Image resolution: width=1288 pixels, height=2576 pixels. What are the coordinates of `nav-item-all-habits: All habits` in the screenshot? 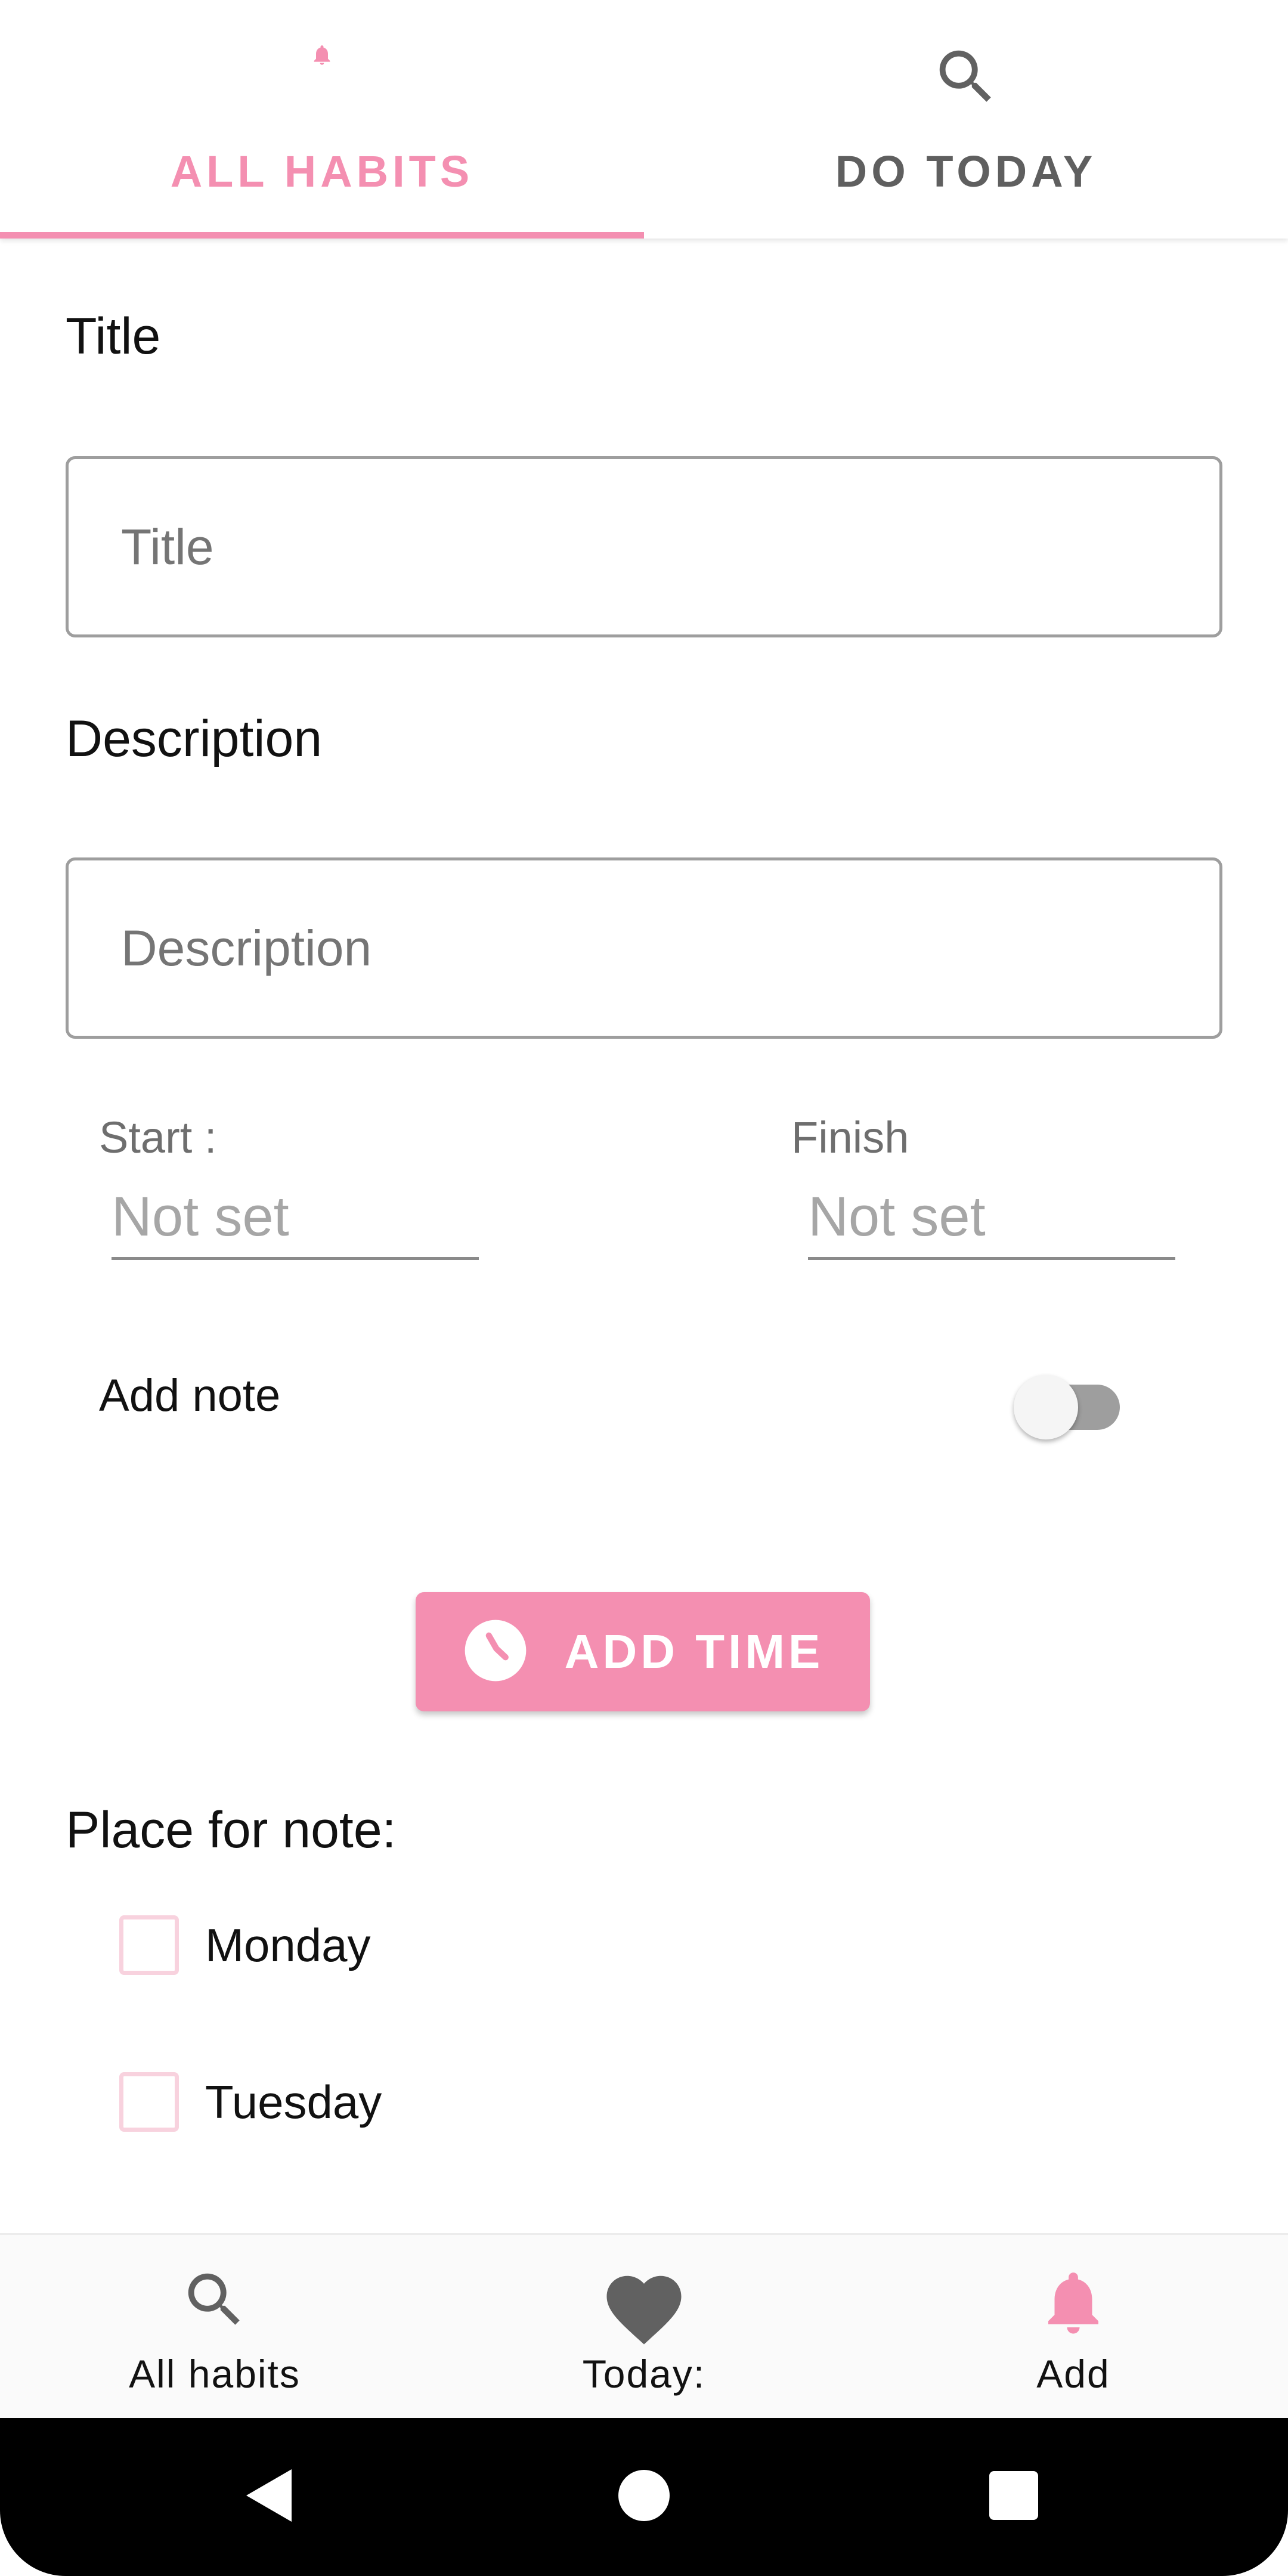 It's located at (215, 2327).